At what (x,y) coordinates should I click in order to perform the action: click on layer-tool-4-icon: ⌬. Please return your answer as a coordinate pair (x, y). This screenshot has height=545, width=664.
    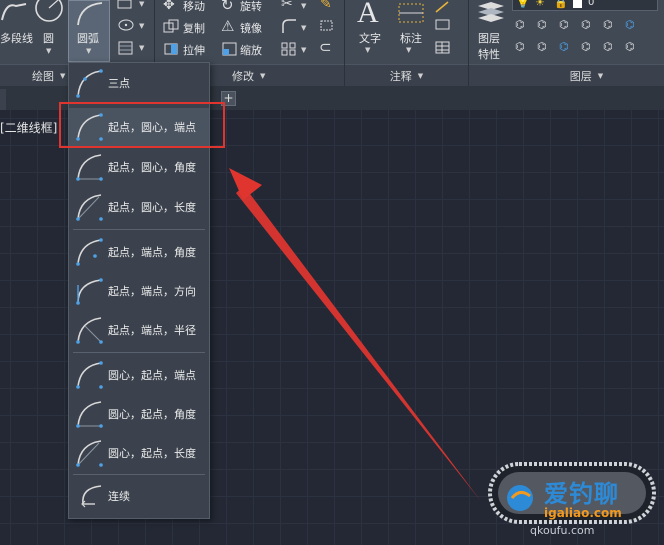
    Looking at the image, I should click on (586, 24).